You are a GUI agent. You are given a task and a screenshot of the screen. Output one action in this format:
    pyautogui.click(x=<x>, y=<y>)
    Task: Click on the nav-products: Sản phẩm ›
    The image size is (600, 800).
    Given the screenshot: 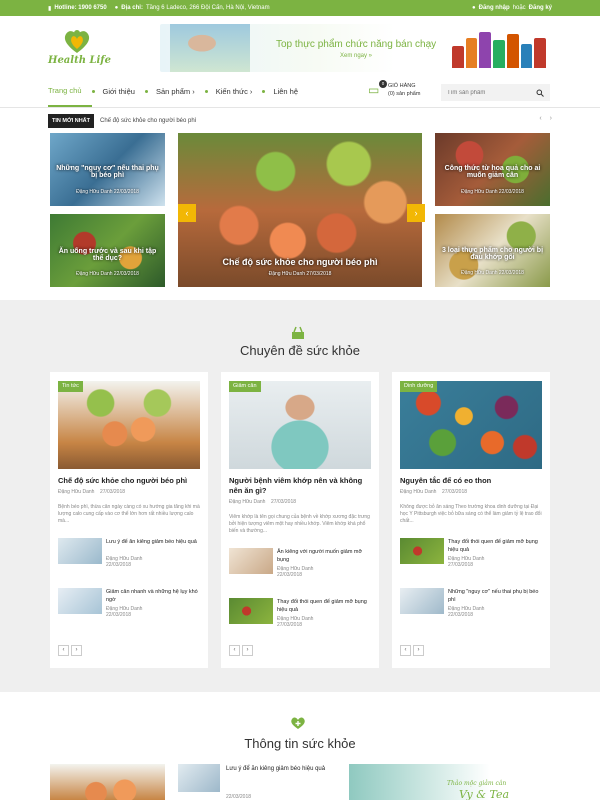 What is the action you would take?
    pyautogui.click(x=180, y=91)
    